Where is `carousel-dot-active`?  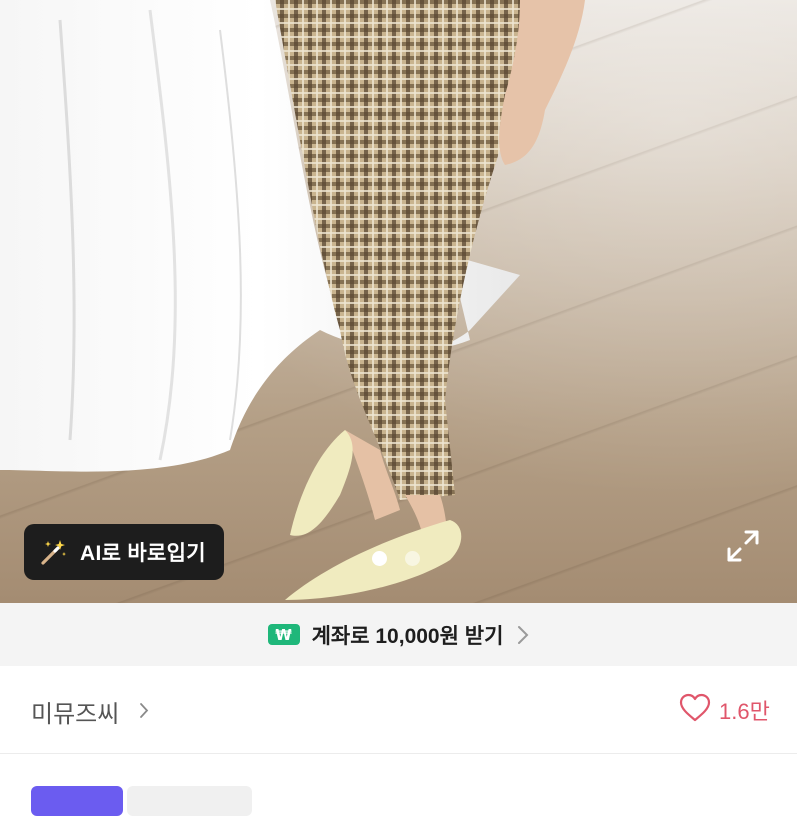
carousel-dot-active is located at coordinates (379, 558).